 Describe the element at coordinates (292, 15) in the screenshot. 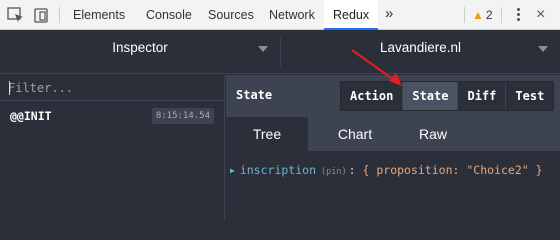

I see `tab-network: Network` at that location.